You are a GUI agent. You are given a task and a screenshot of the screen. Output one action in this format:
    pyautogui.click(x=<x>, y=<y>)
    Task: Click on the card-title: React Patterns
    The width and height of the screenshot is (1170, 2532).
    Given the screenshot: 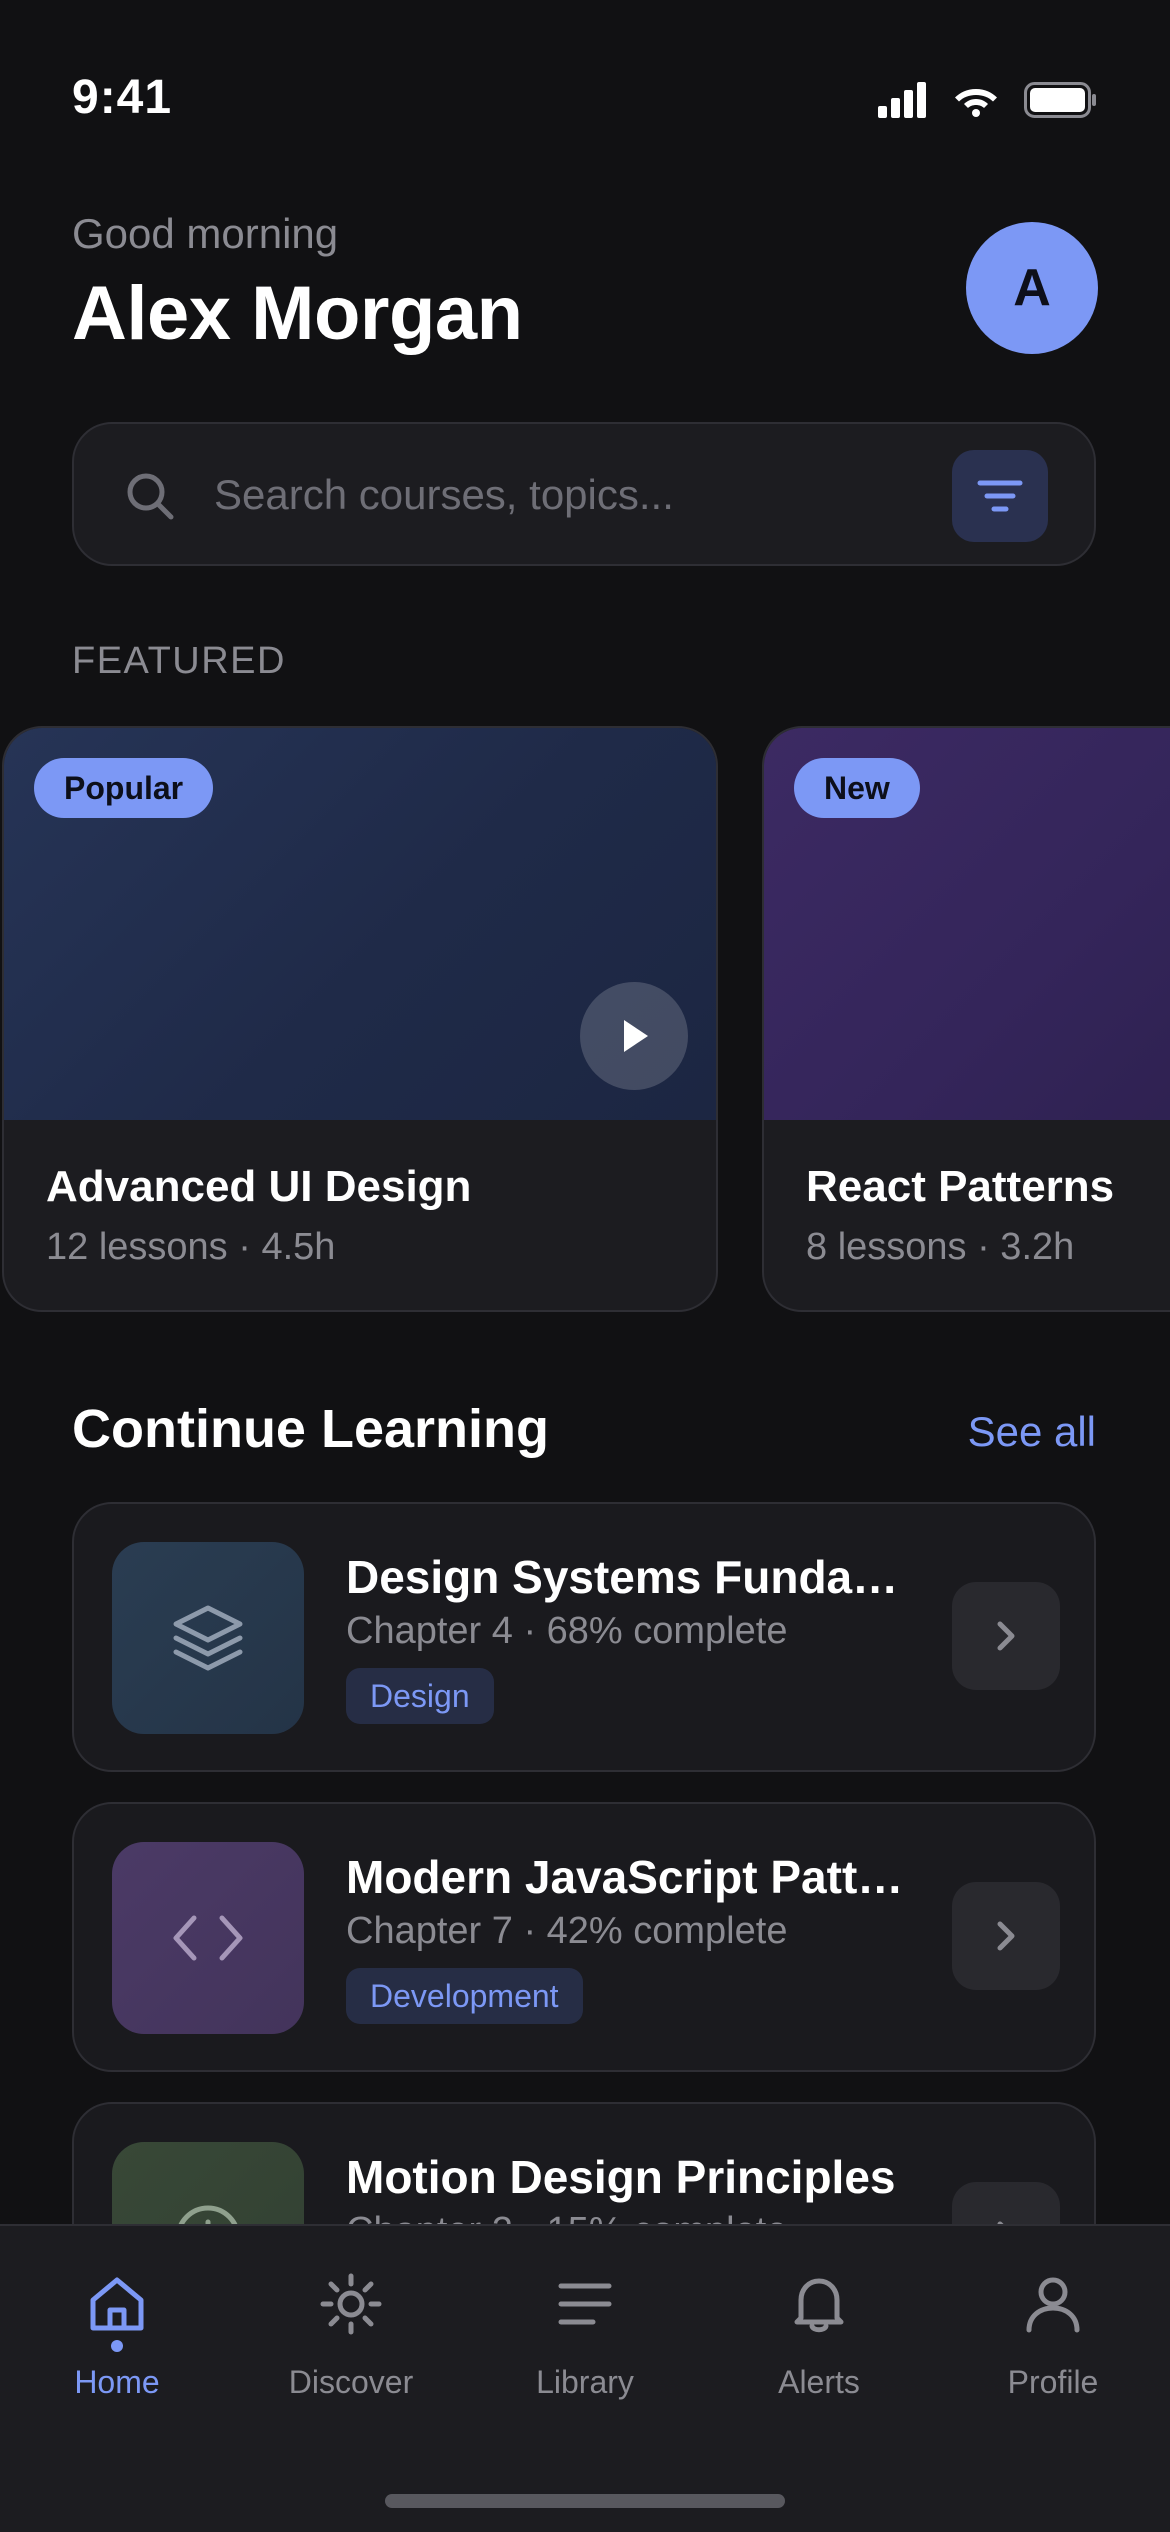 What is the action you would take?
    pyautogui.click(x=960, y=1186)
    